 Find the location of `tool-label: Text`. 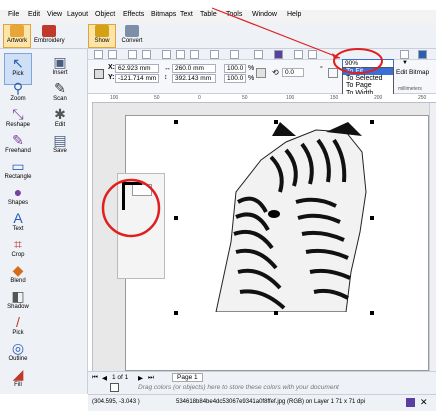

tool-label: Text is located at coordinates (18, 229).